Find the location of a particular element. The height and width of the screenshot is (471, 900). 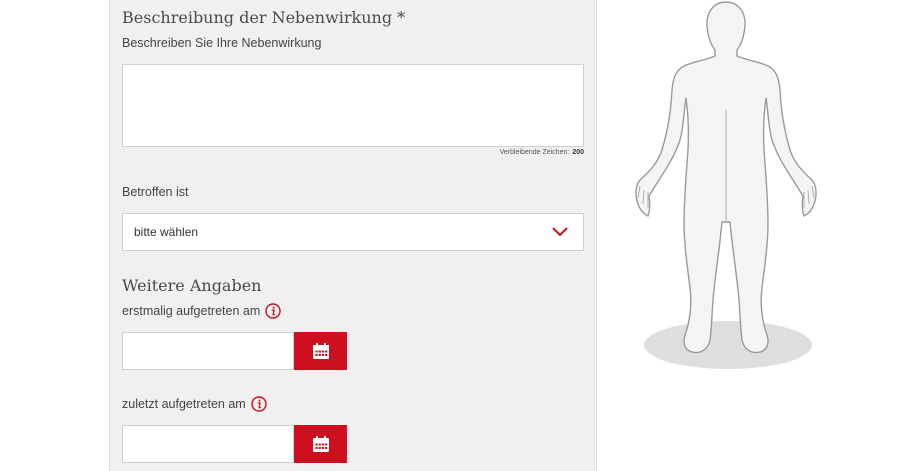

first-occurrence-calendar-button is located at coordinates (320, 351).